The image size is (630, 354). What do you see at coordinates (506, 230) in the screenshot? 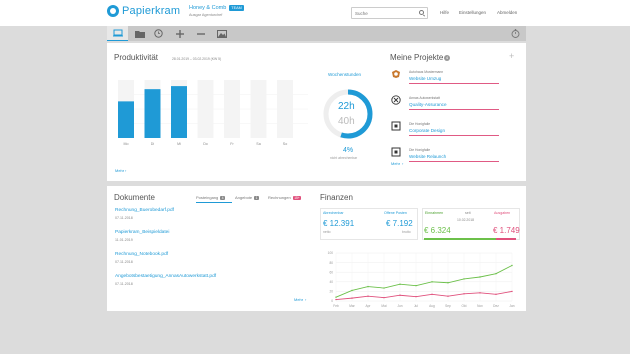
I see `expenses-value: € 1.749` at bounding box center [506, 230].